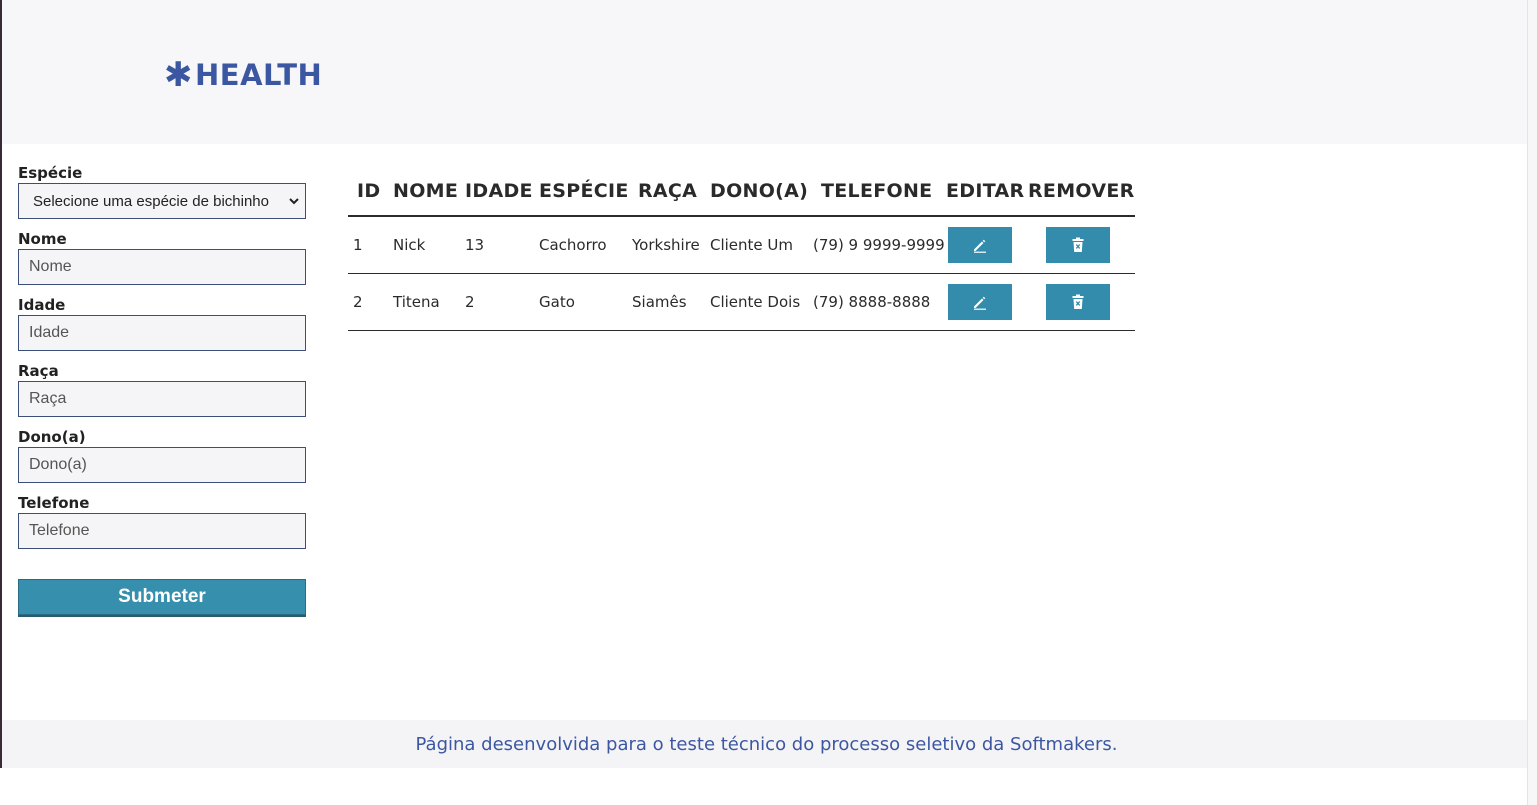 This screenshot has width=1537, height=805. What do you see at coordinates (671, 245) in the screenshot?
I see `cell-raca: Yorkshire` at bounding box center [671, 245].